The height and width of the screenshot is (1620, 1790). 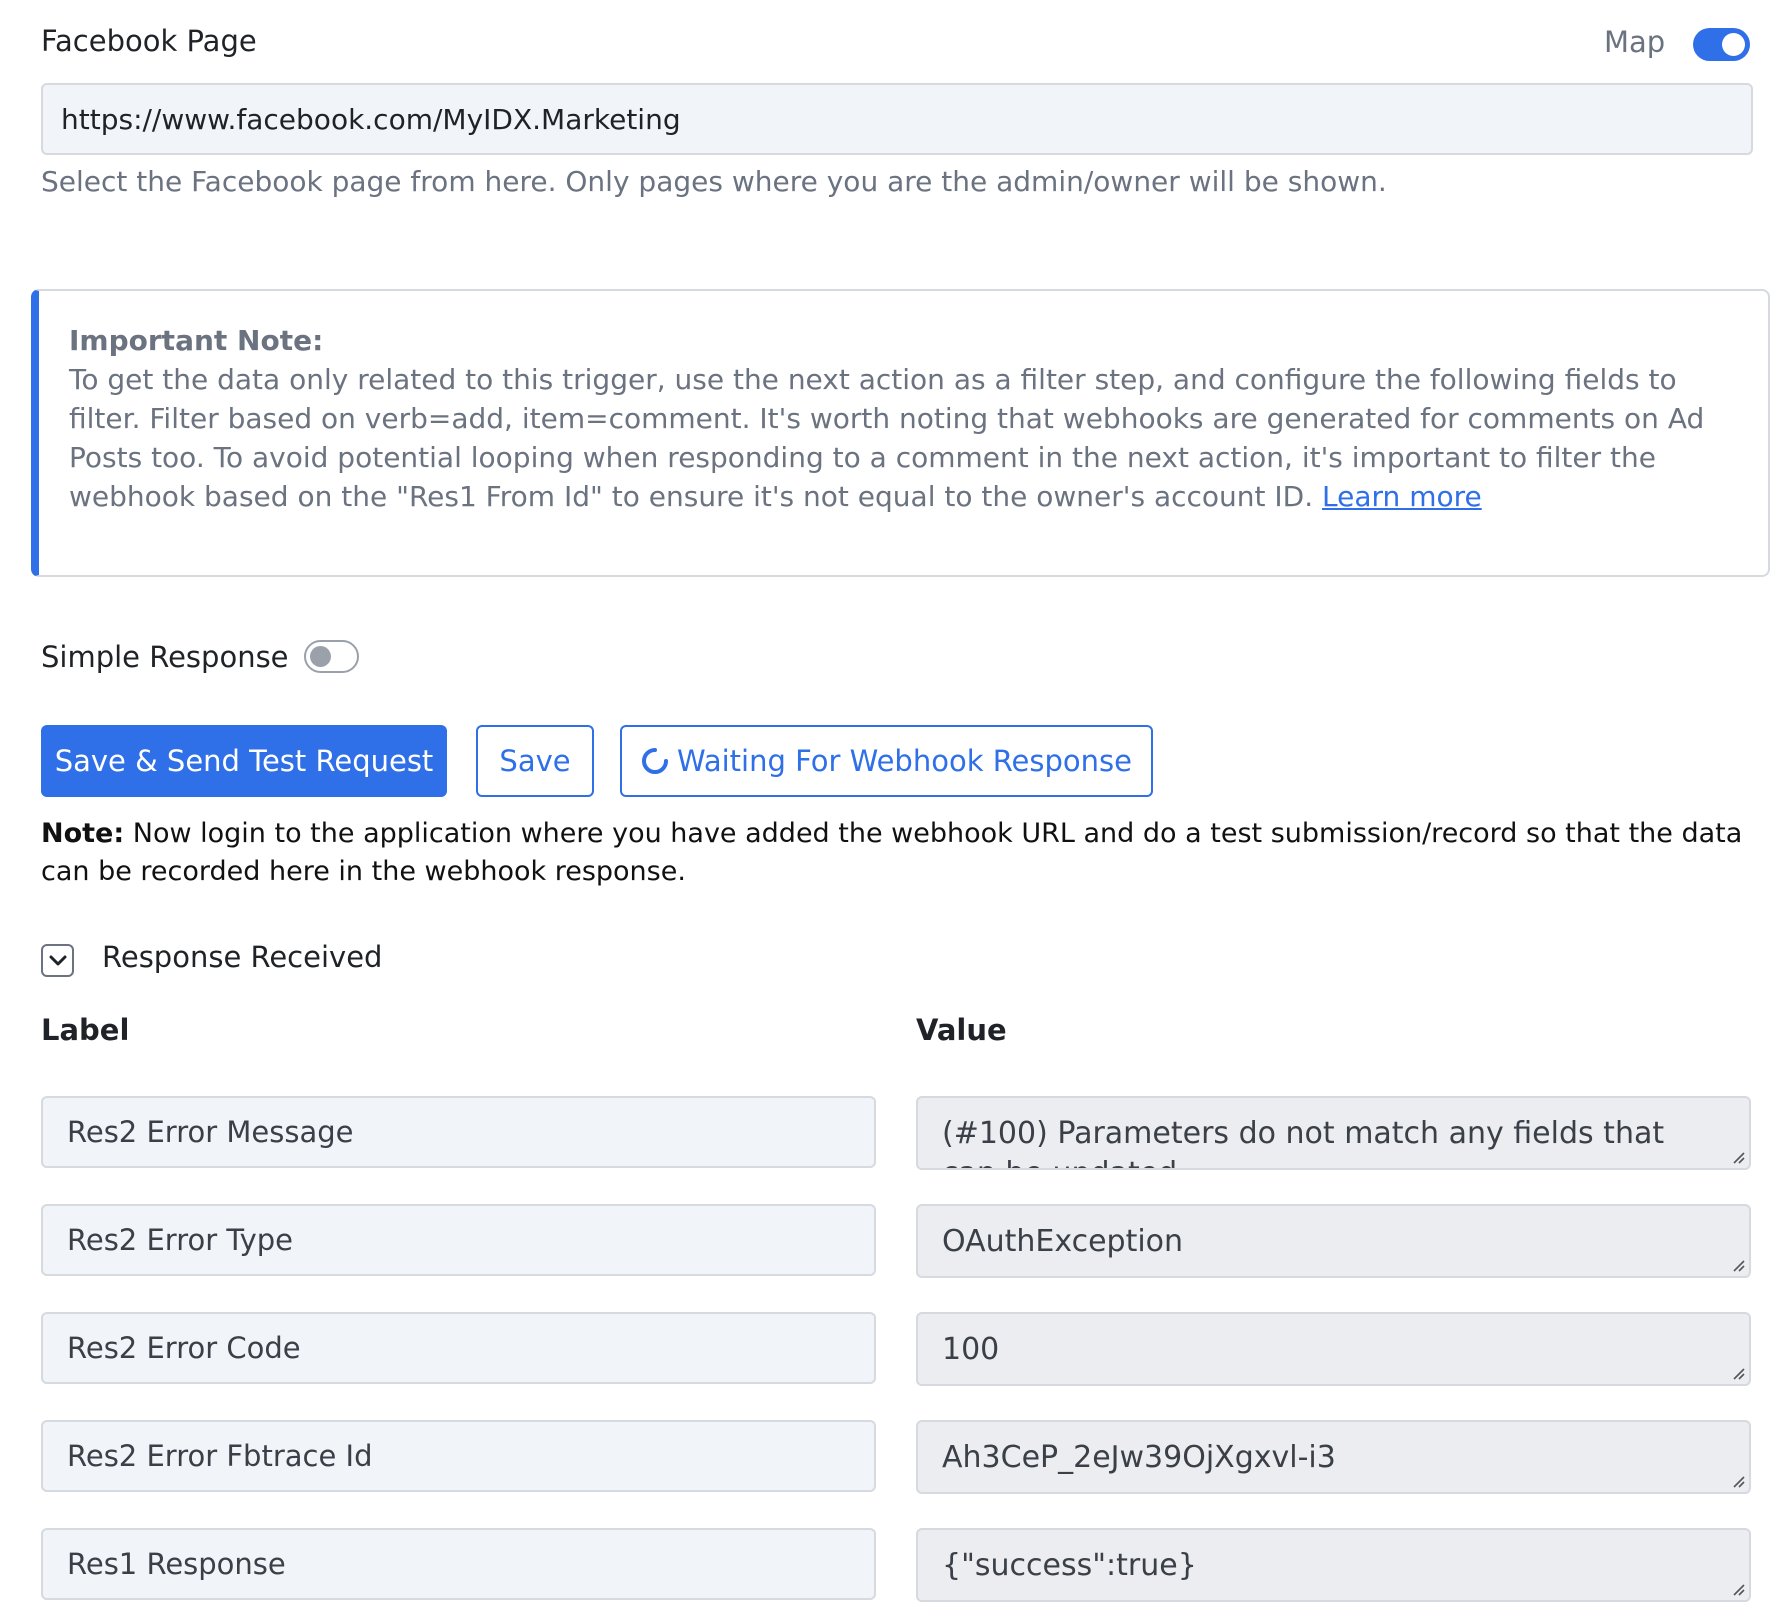 What do you see at coordinates (184, 1348) in the screenshot?
I see `response-label-text: Res2 Error Code` at bounding box center [184, 1348].